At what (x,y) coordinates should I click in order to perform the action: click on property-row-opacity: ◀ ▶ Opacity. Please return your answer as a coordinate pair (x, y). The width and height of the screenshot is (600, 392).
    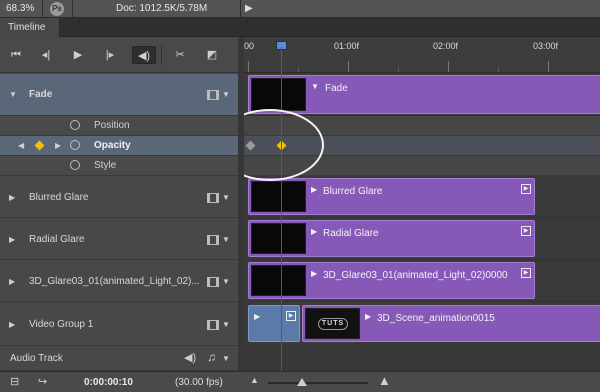
    Looking at the image, I should click on (119, 146).